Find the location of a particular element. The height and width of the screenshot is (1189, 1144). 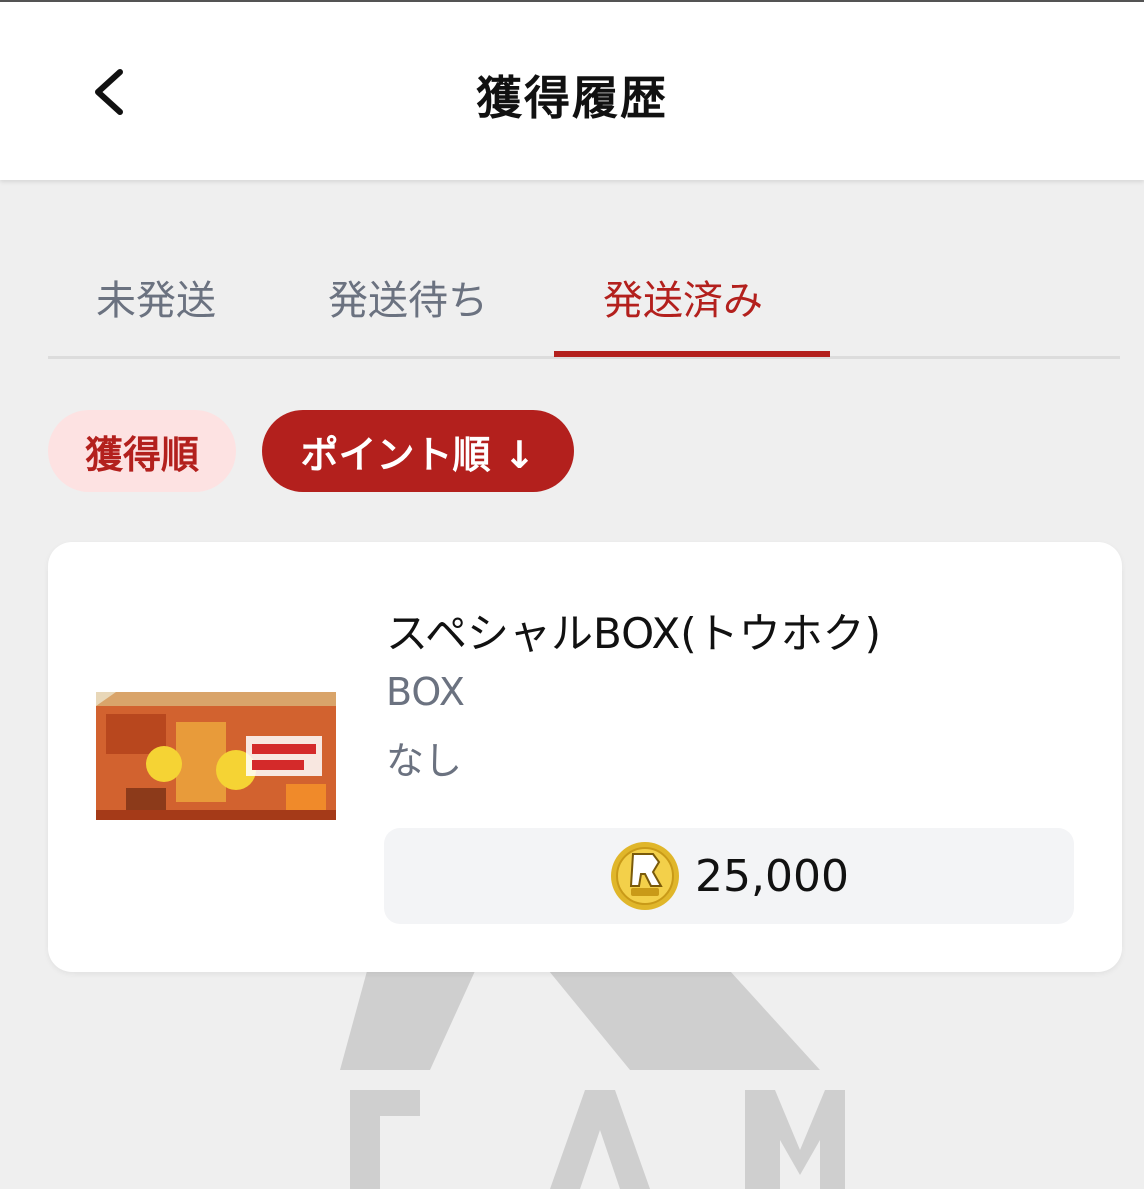

points-value: 25,000 is located at coordinates (772, 876).